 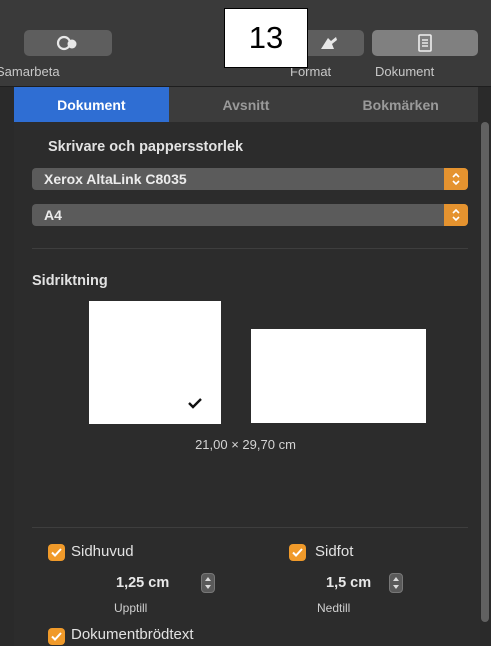 What do you see at coordinates (348, 583) in the screenshot?
I see `footer-distance-field: 1,5 cm` at bounding box center [348, 583].